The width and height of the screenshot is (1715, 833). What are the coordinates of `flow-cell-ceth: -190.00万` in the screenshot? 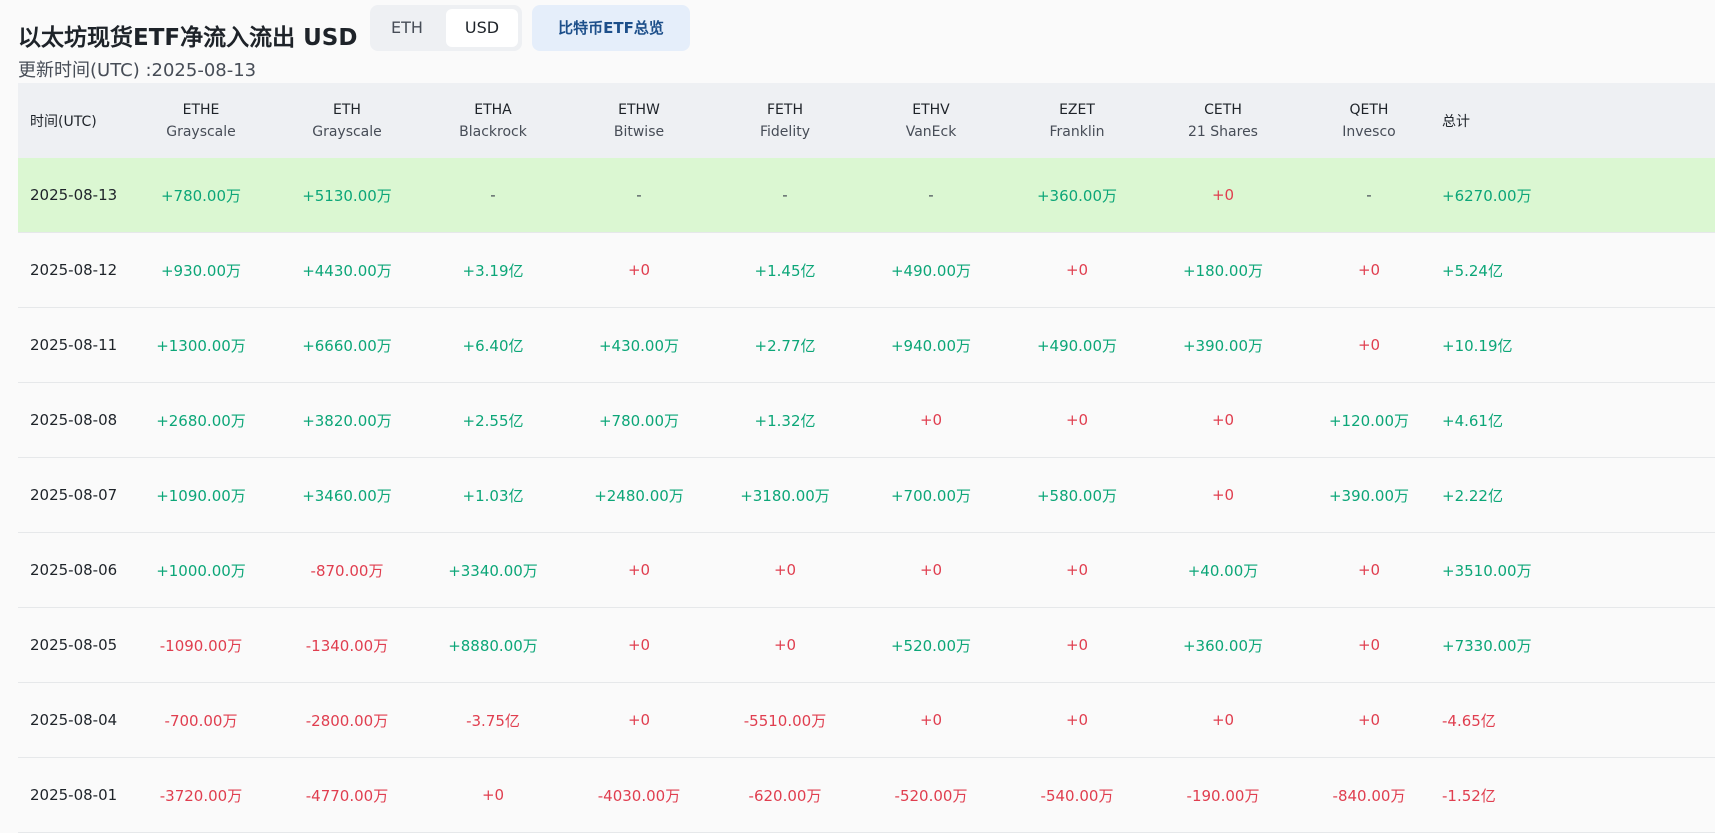 It's located at (1223, 795).